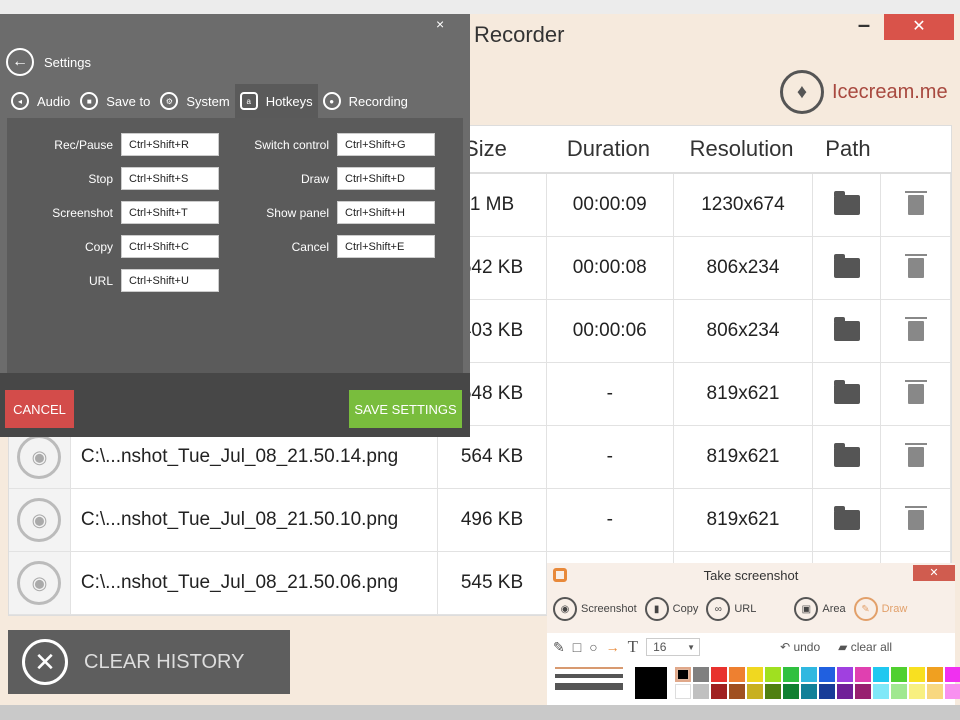 The height and width of the screenshot is (720, 960). I want to click on back-arrow-icon: ←, so click(20, 62).